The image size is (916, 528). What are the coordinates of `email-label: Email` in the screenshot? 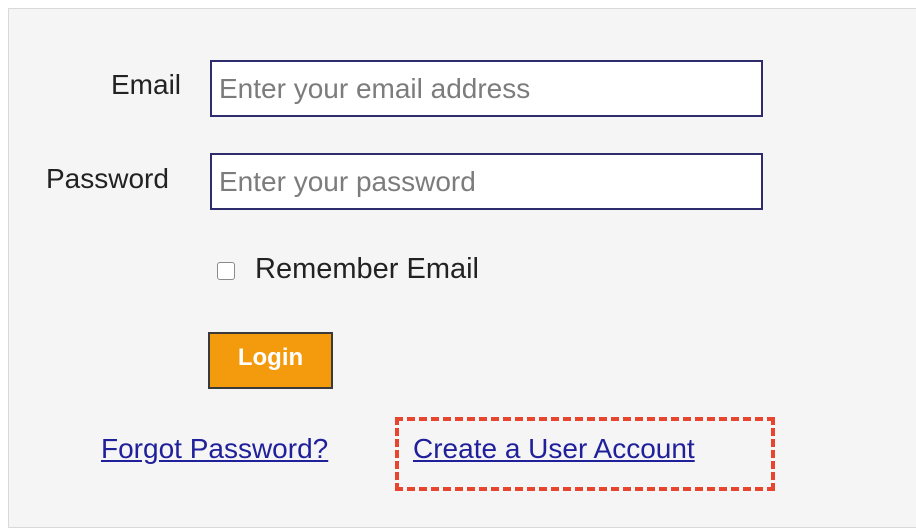 It's located at (146, 84).